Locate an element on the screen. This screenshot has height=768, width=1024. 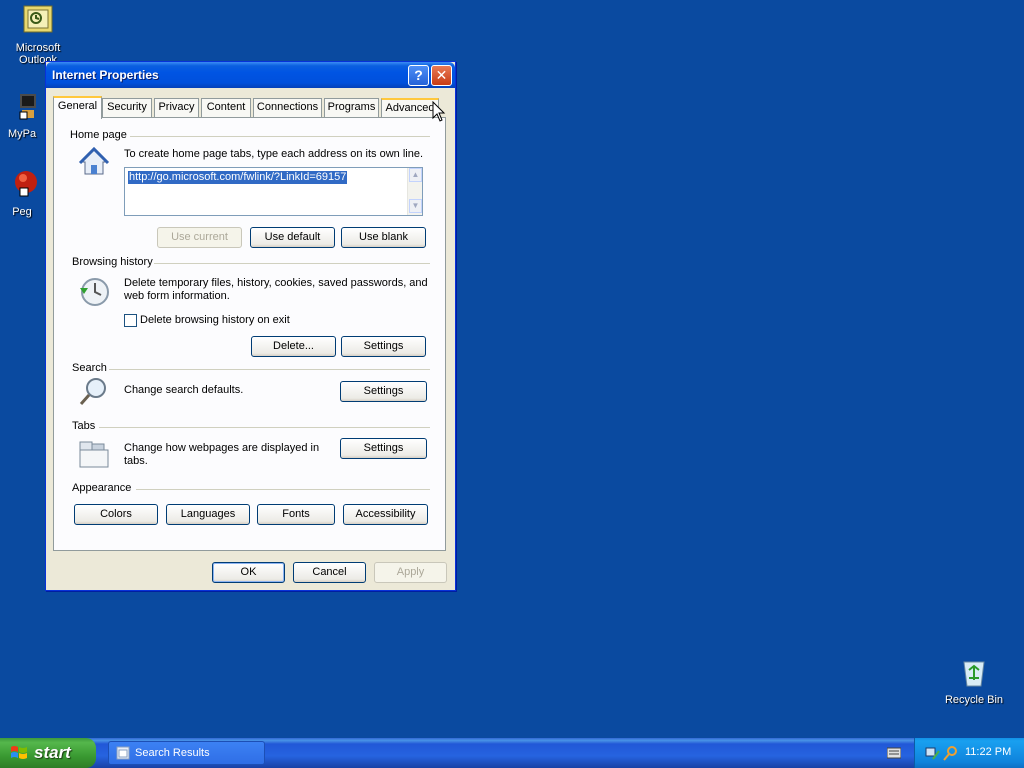
use-default-button: Use default is located at coordinates (292, 237).